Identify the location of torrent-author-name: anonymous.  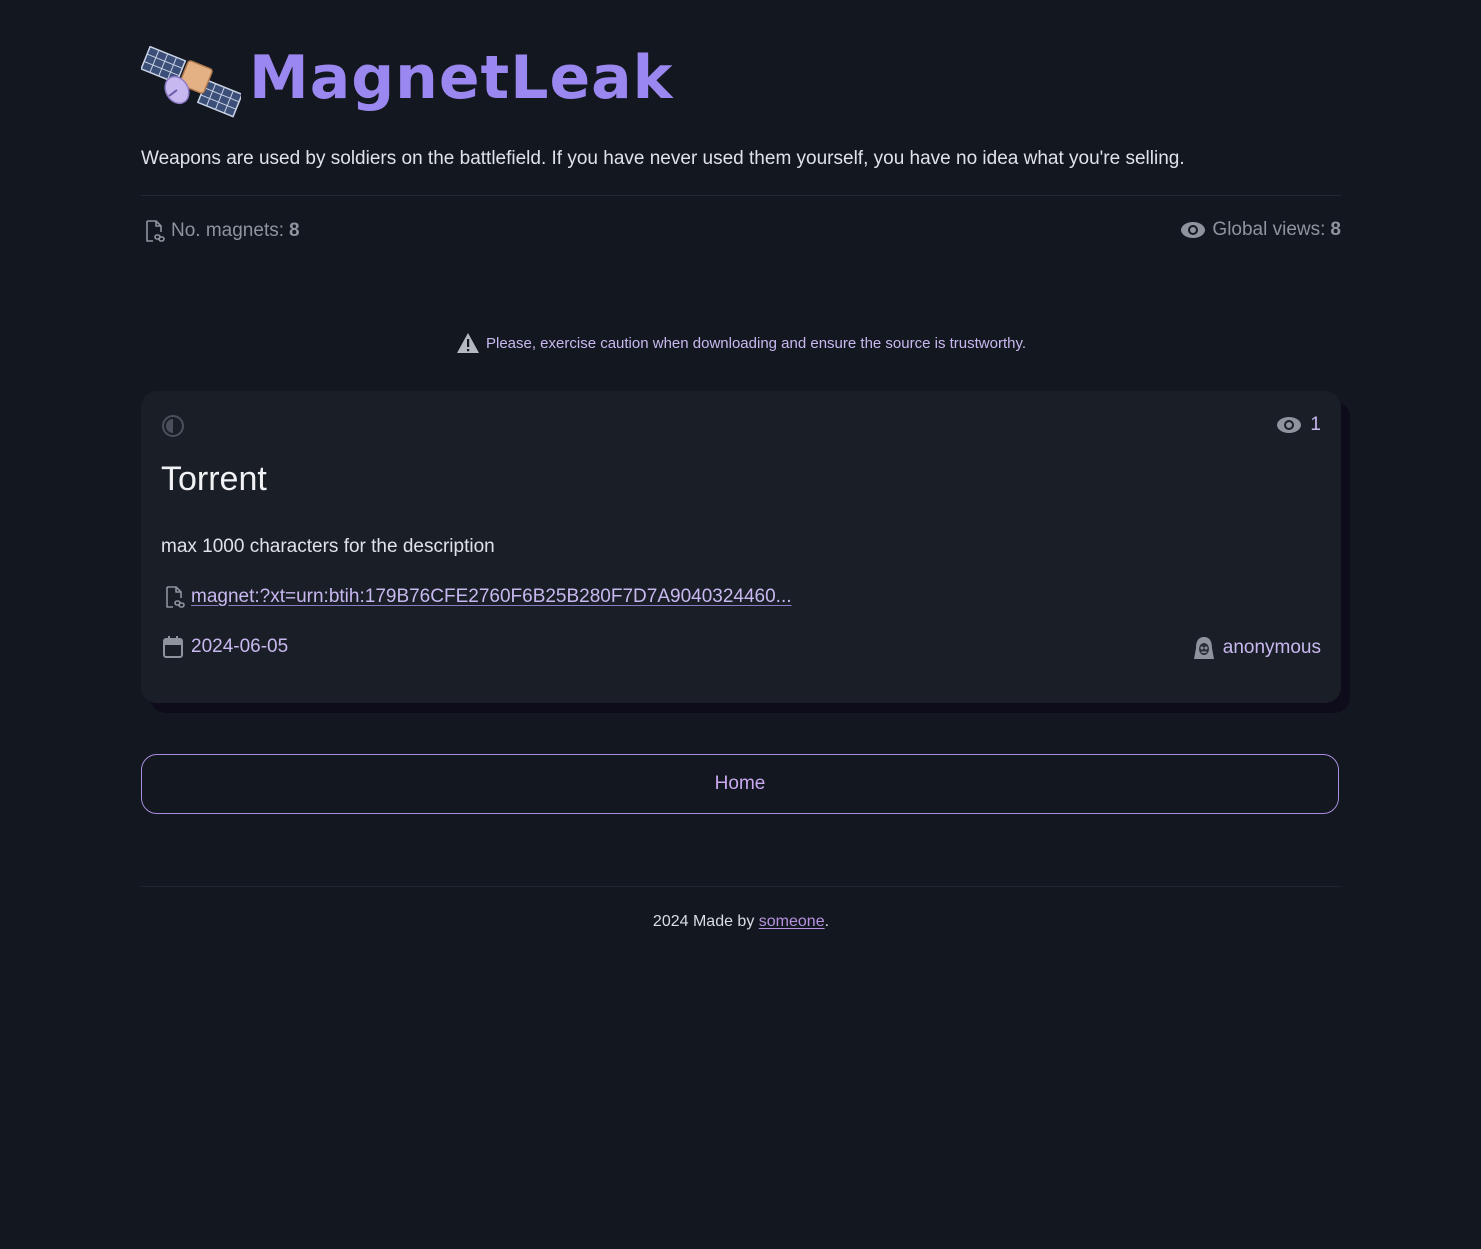
(1271, 647).